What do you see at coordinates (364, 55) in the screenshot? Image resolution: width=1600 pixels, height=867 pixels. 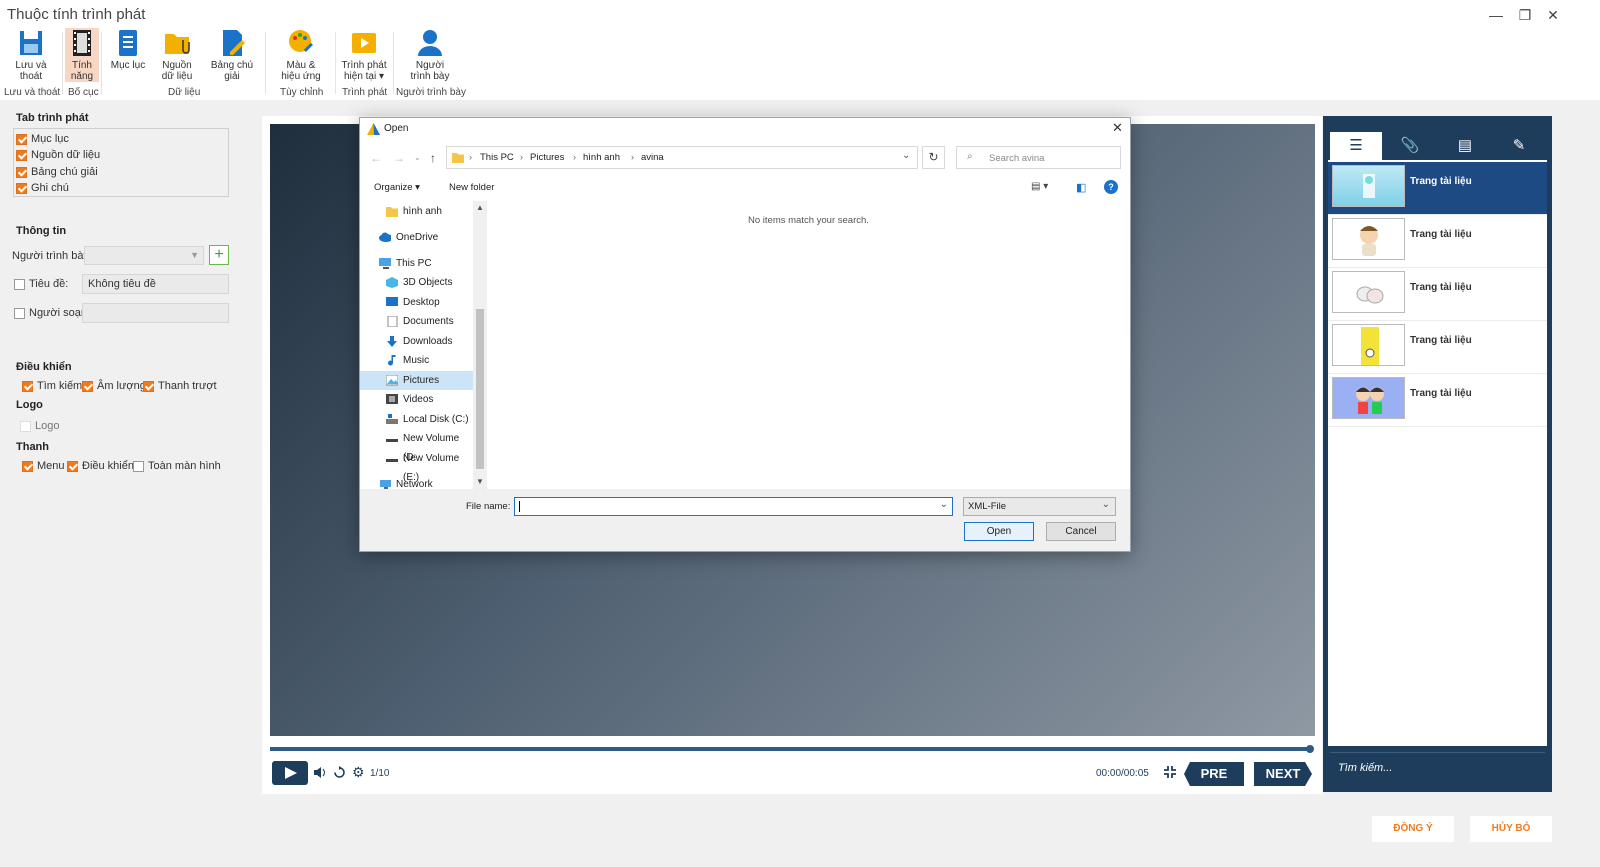 I see `current-player-button: Trình phát hiện tại ▾` at bounding box center [364, 55].